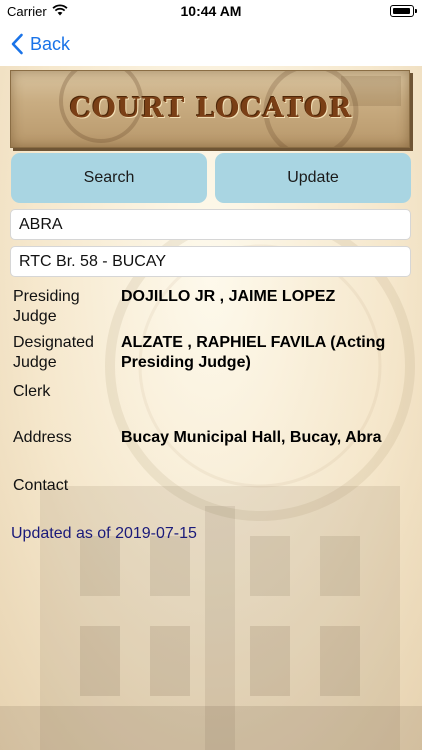 Image resolution: width=422 pixels, height=750 pixels. What do you see at coordinates (53, 352) in the screenshot?
I see `designated-judge-label: Designated Judge` at bounding box center [53, 352].